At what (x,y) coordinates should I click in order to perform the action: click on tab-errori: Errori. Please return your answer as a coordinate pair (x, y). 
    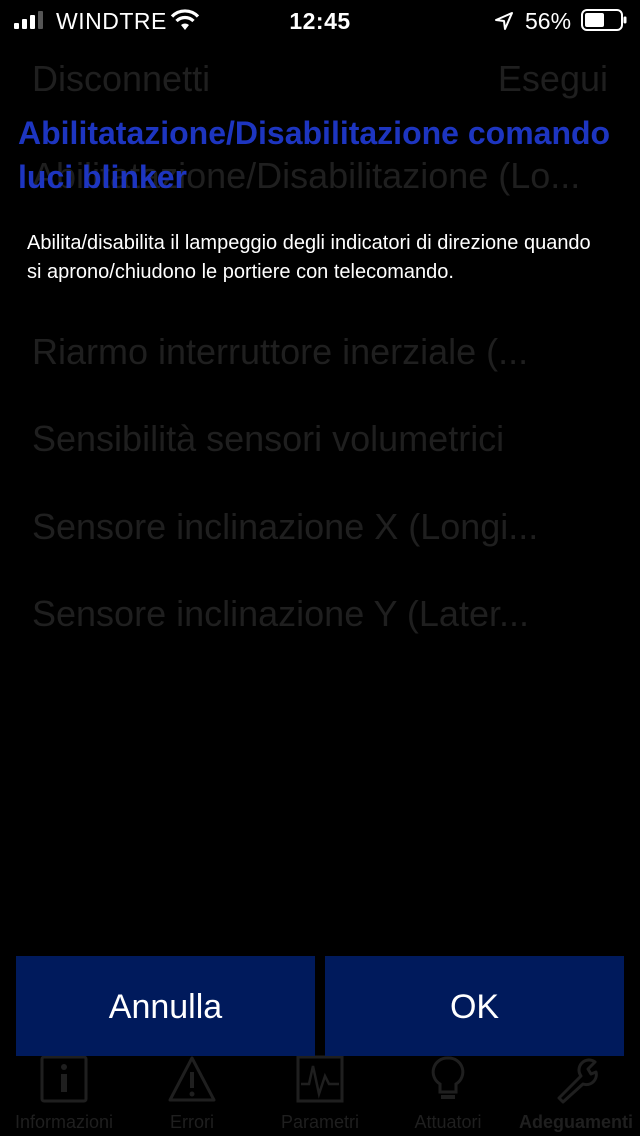
    Looking at the image, I should click on (192, 1094).